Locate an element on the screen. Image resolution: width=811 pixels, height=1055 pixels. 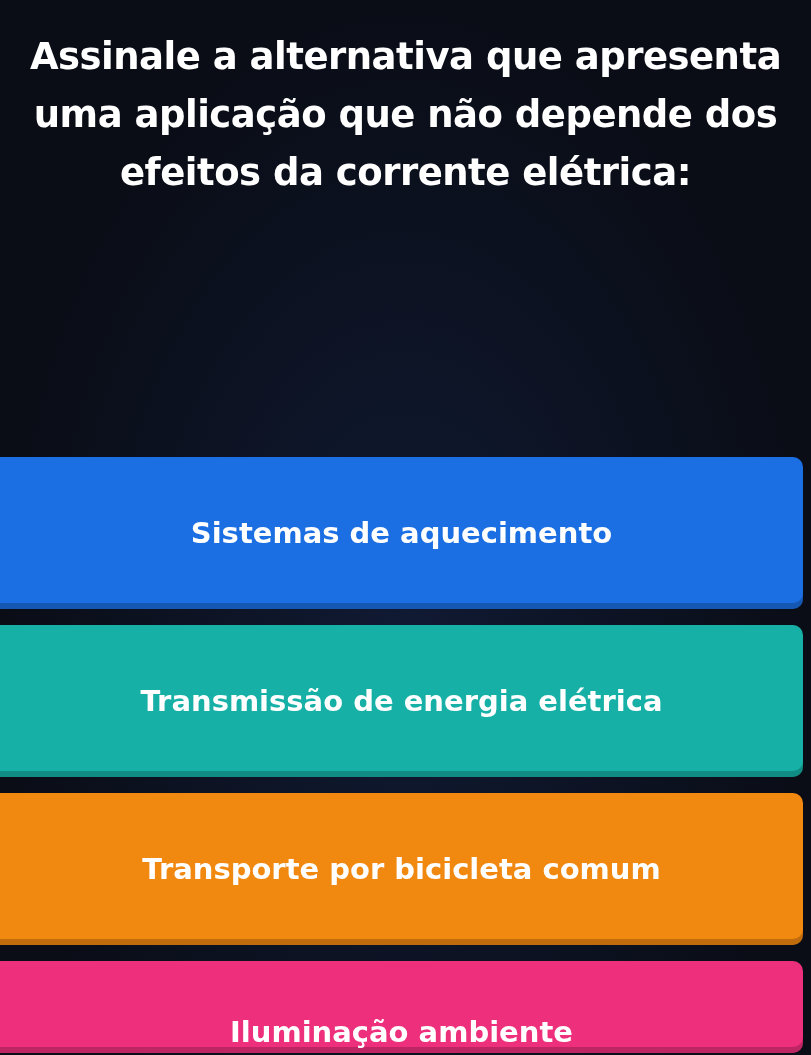
answer-option: Transporte por bicicleta comum is located at coordinates (401, 869).